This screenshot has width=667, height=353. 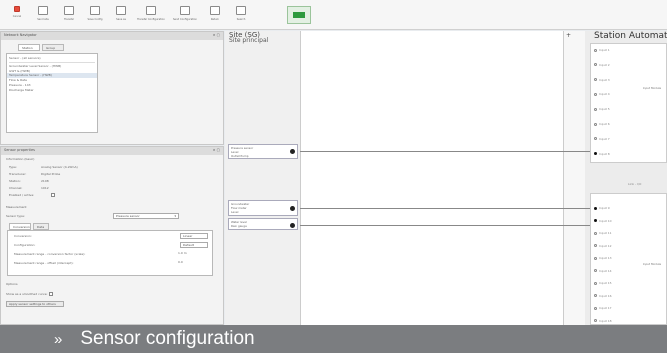 I want to click on toolbar-button-close: Cancel, so click(x=17, y=18).